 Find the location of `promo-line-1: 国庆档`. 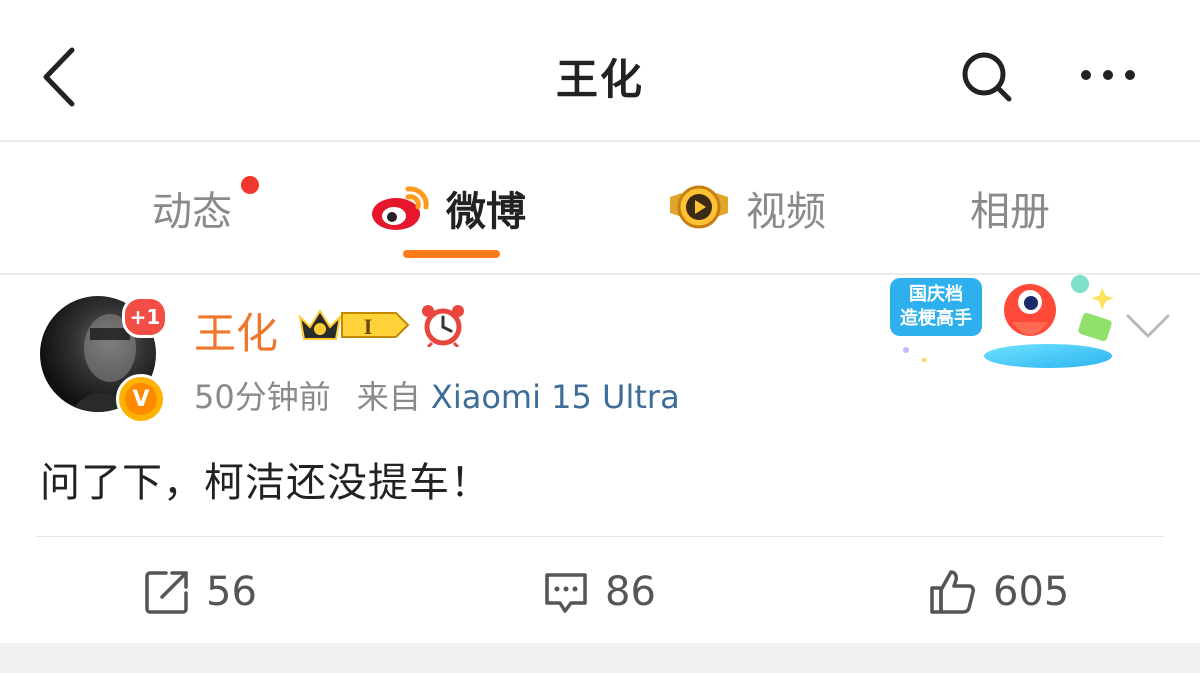

promo-line-1: 国庆档 is located at coordinates (936, 294).